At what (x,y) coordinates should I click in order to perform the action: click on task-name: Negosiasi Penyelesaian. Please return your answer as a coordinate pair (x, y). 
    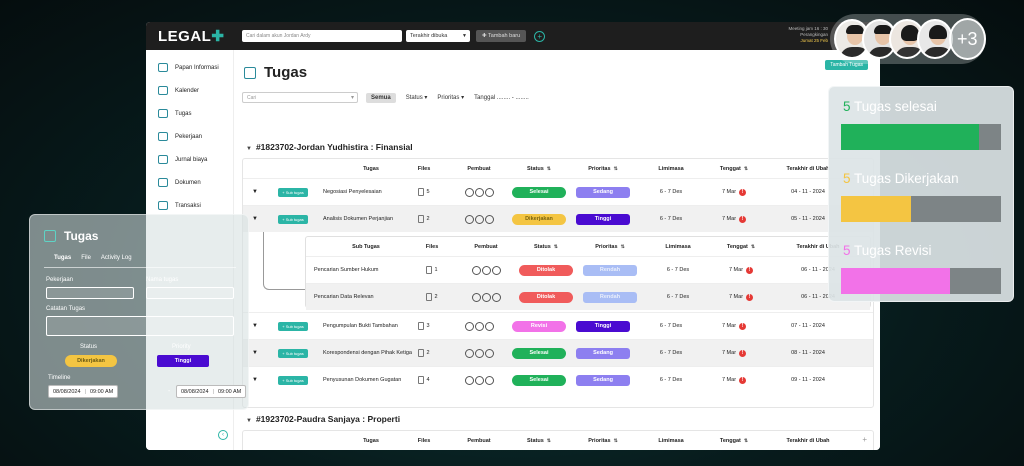
    Looking at the image, I should click on (371, 192).